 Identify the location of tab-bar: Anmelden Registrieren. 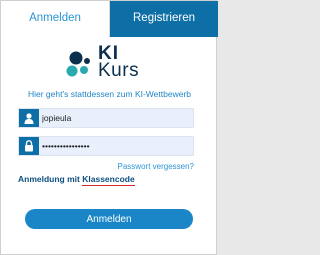
(109, 19).